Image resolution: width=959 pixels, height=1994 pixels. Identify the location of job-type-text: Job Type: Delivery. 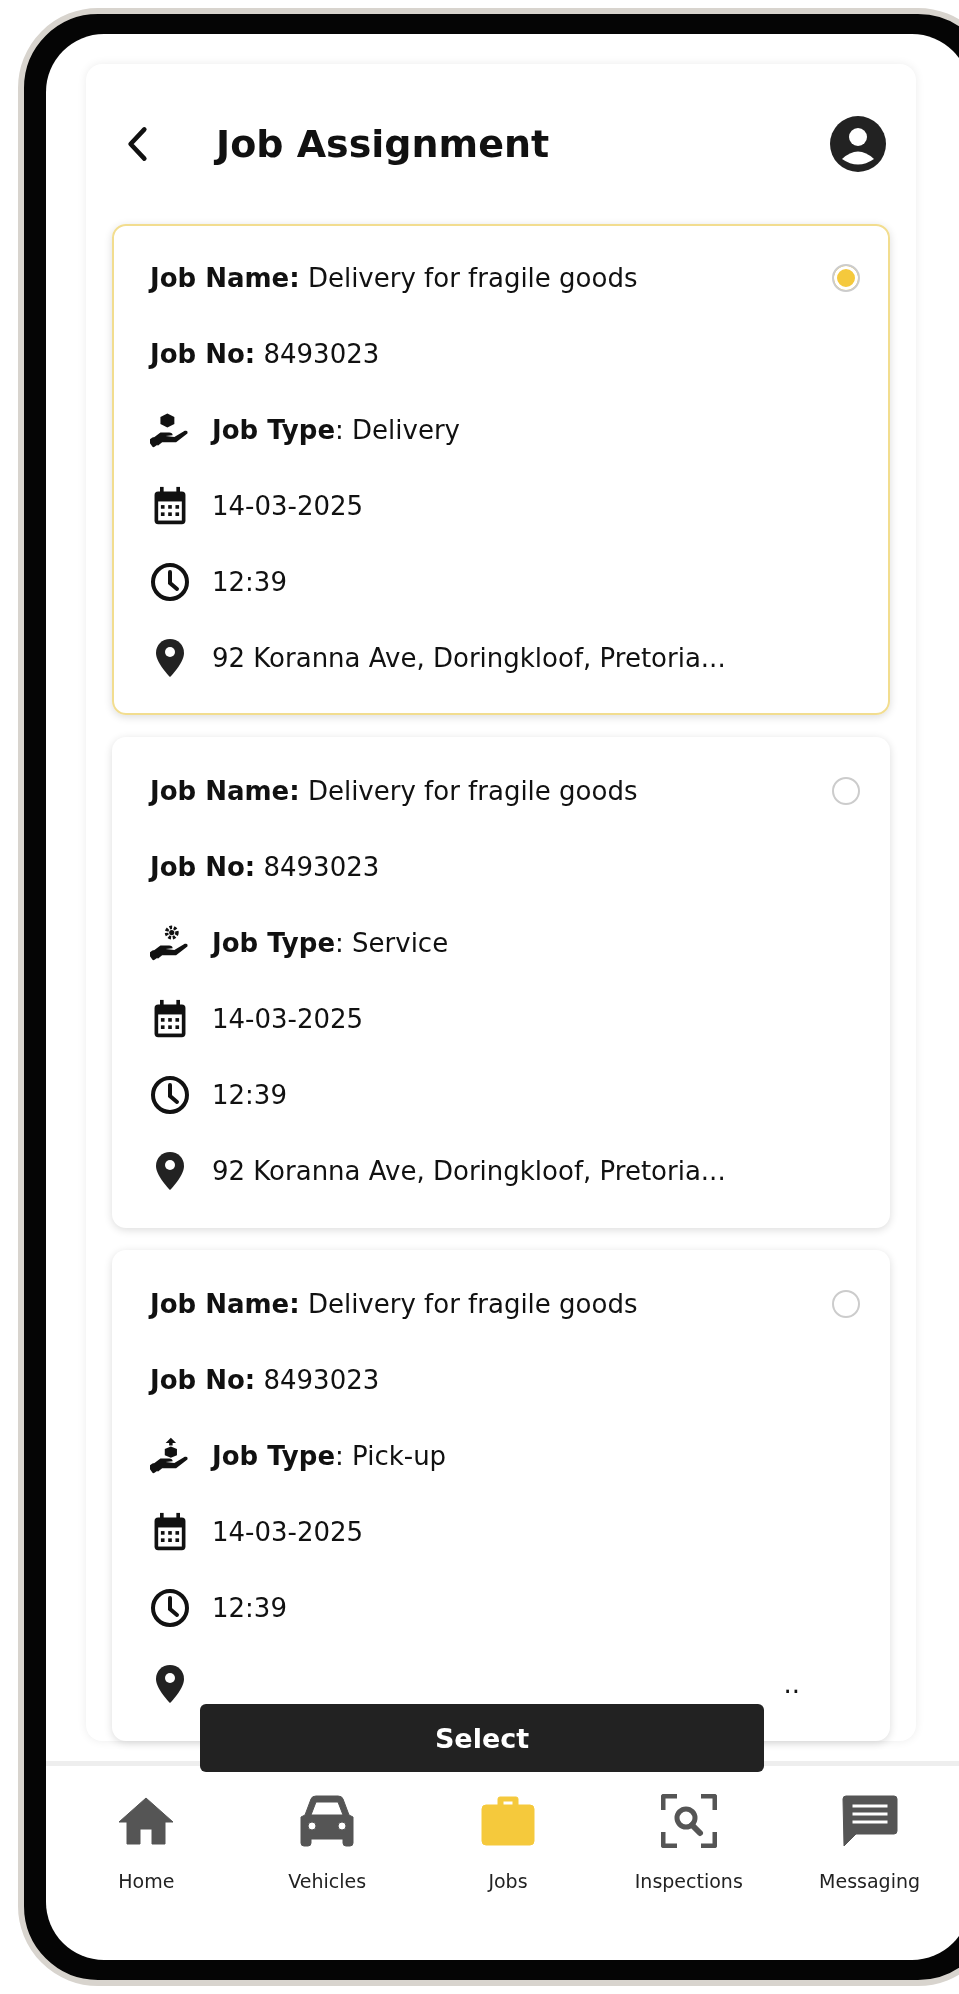
(336, 430).